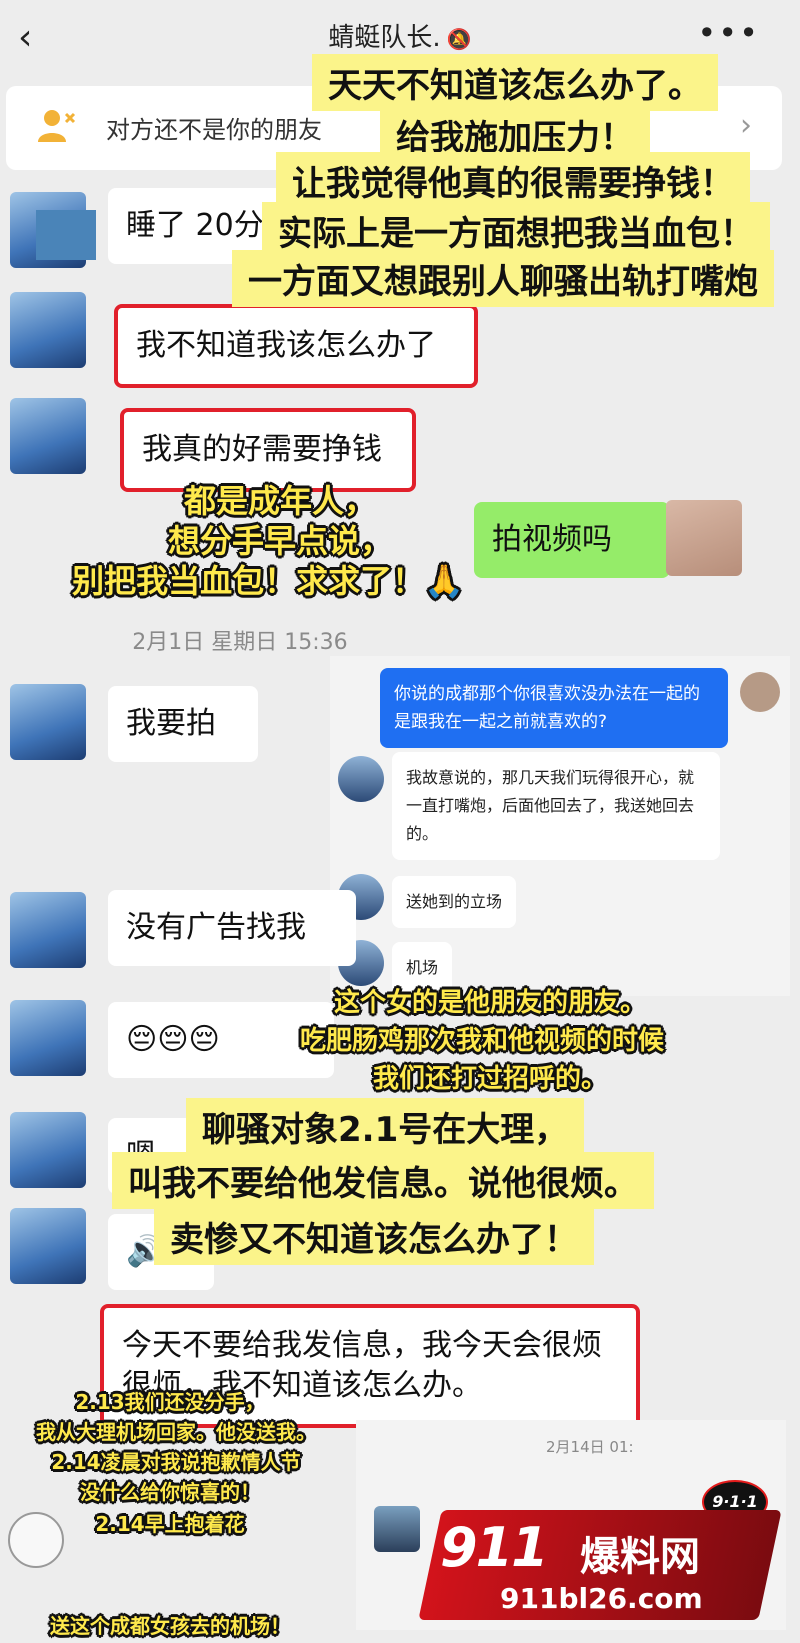  I want to click on caption-line: 吃肥肠鸡那次我和他视频的时候, so click(481, 1041).